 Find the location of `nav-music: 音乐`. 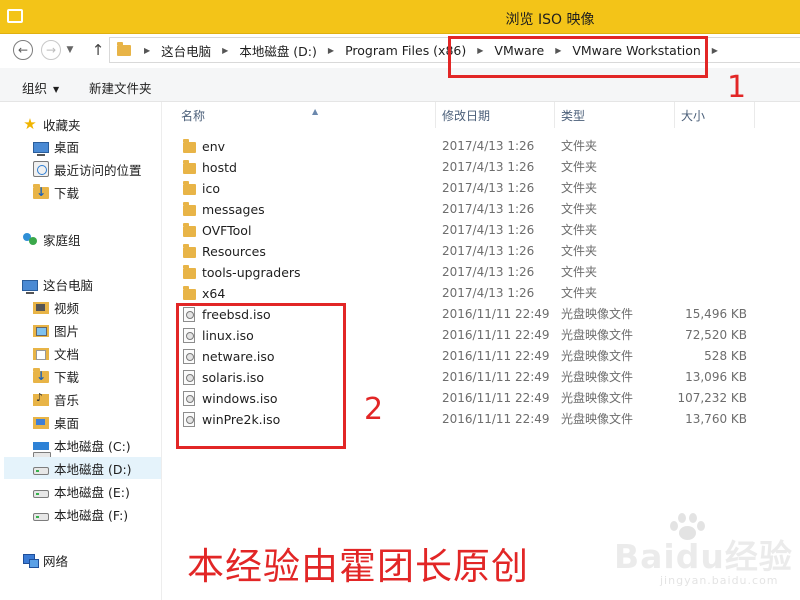

nav-music: 音乐 is located at coordinates (56, 399).